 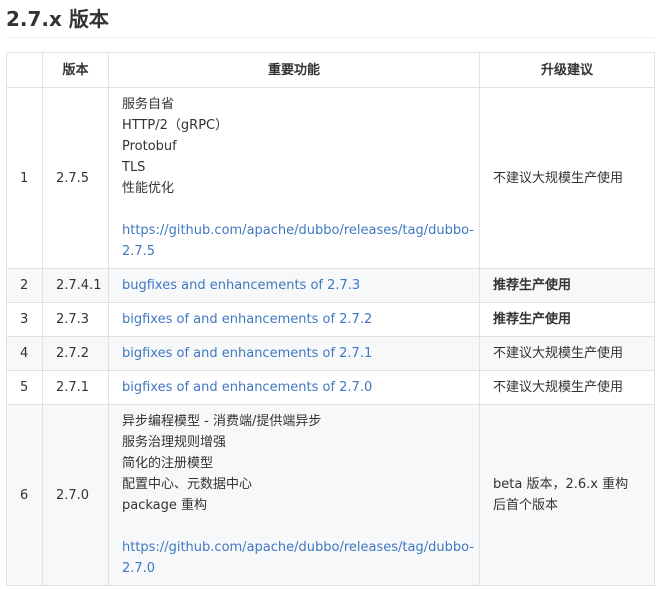 I want to click on release-link: bugfixes and enhancements of 2.7.3, so click(x=241, y=285).